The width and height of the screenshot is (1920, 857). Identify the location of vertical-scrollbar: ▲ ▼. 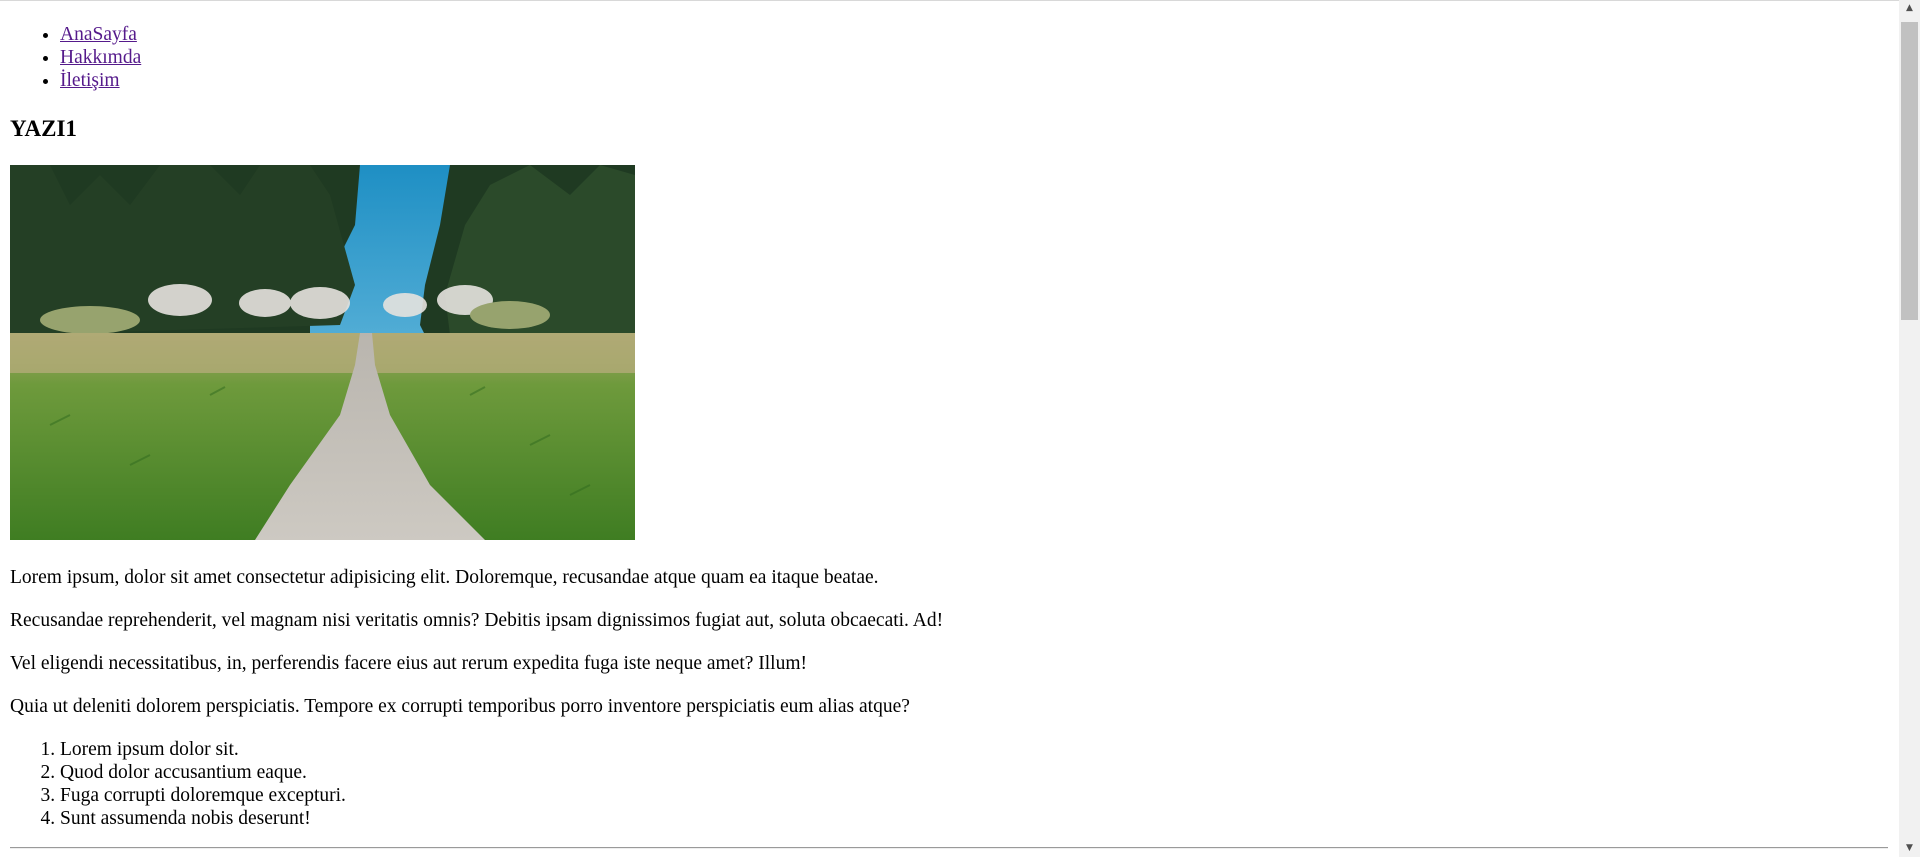
(1909, 428).